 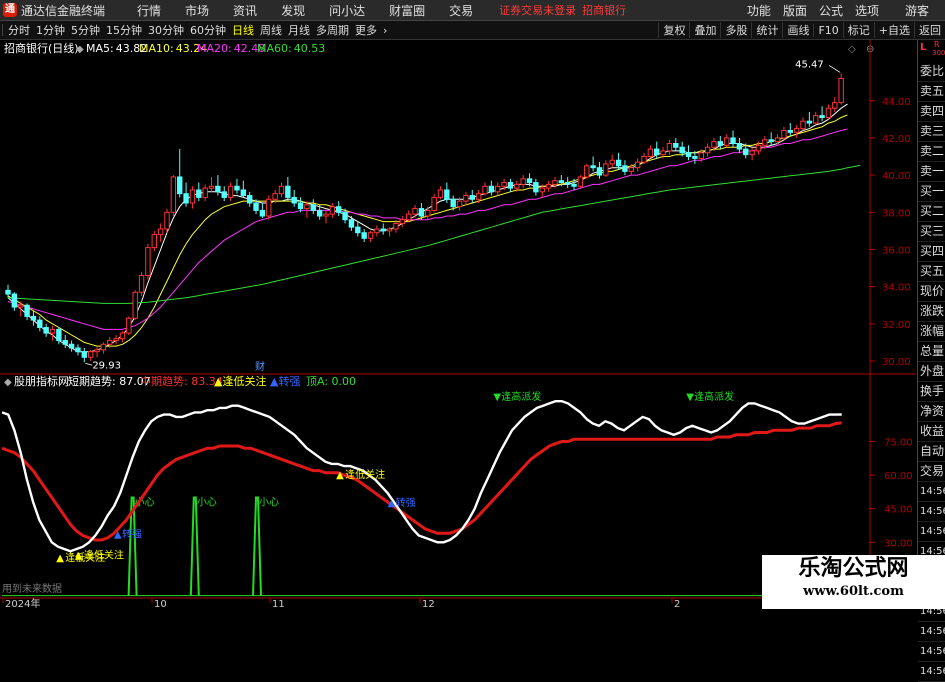 What do you see at coordinates (8, 382) in the screenshot?
I see `indicator-settings-icon: ◆` at bounding box center [8, 382].